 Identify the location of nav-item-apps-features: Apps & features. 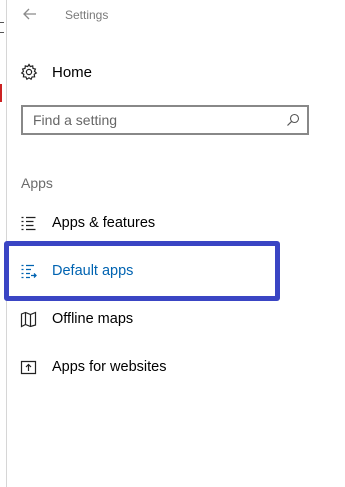
(145, 223).